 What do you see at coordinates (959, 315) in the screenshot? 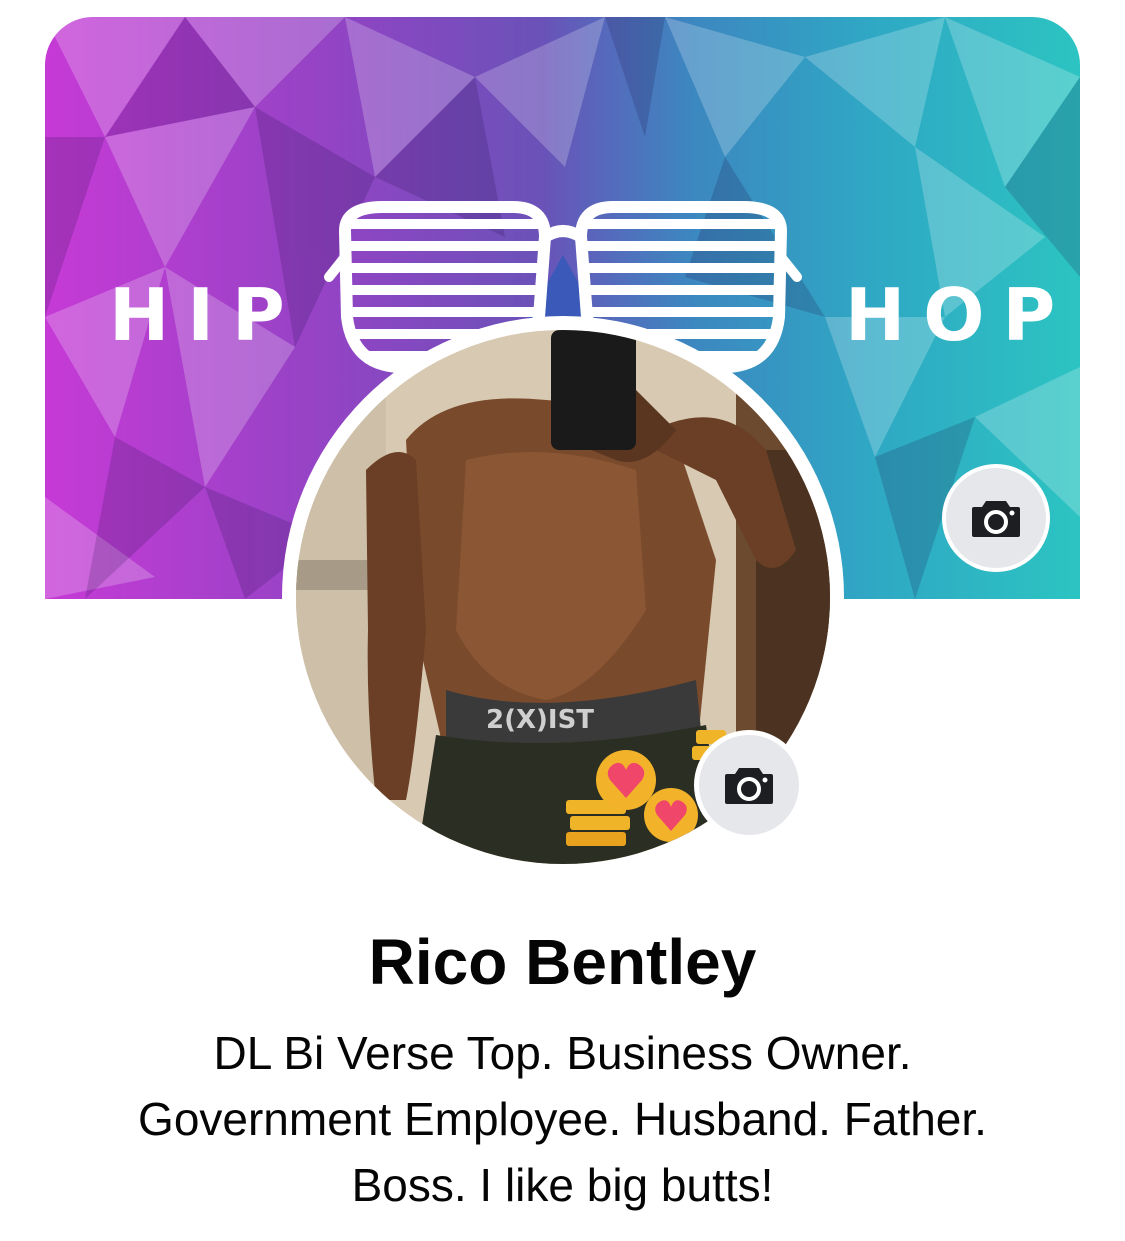
I see `cover-text-hop: HOP` at bounding box center [959, 315].